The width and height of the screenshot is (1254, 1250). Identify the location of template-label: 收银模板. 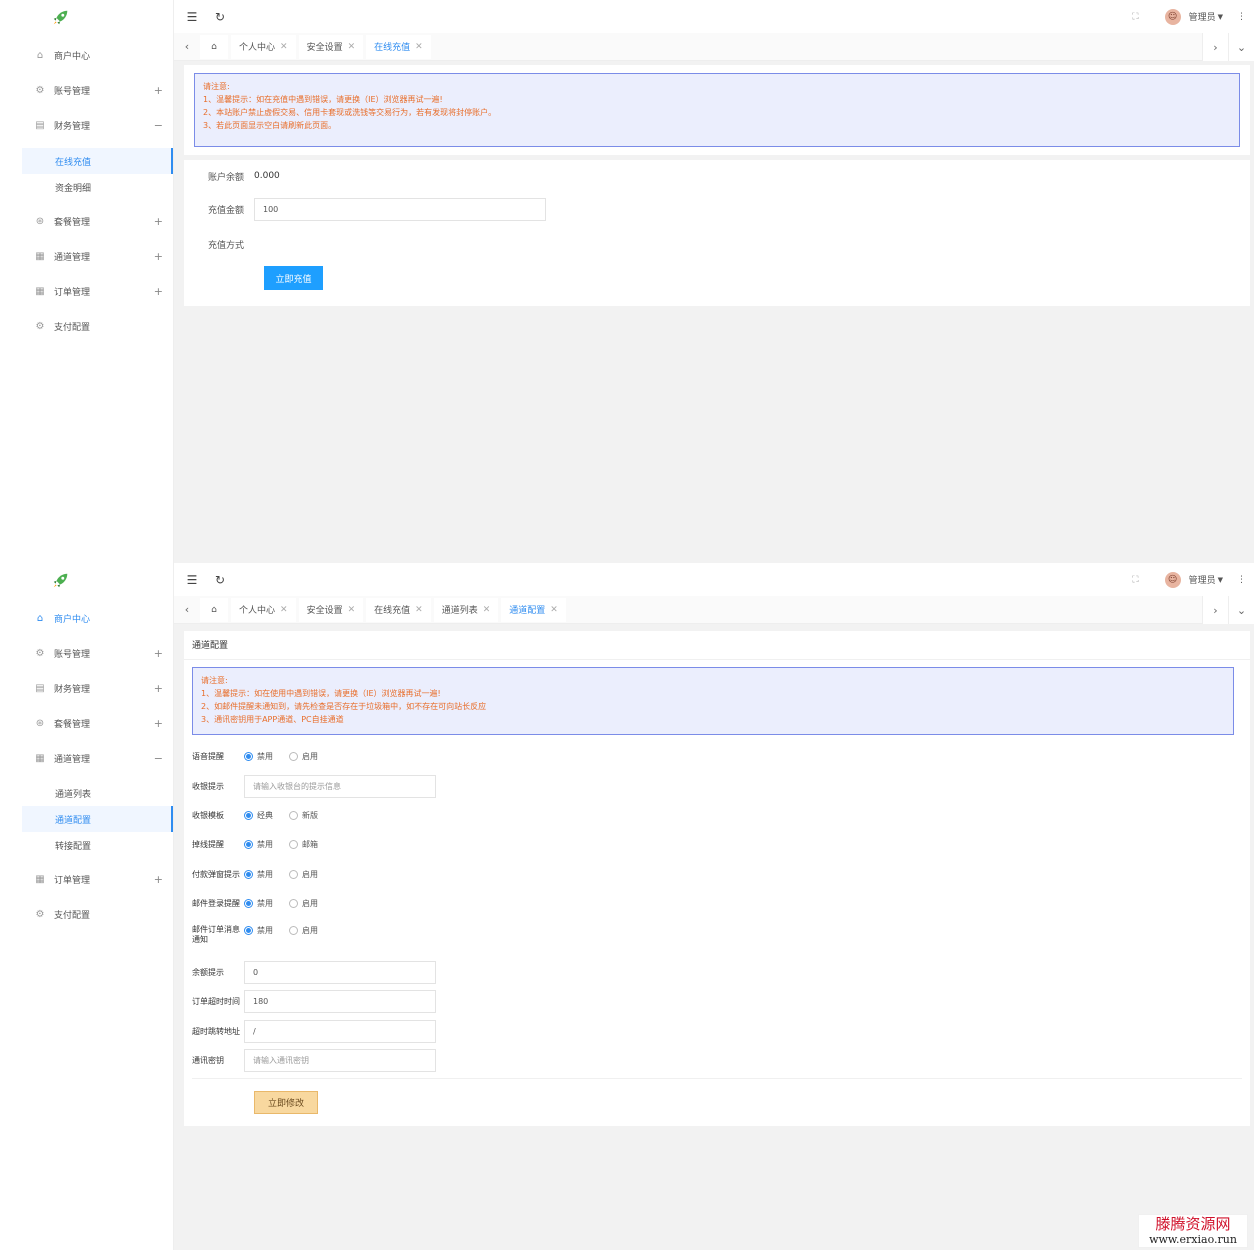
(208, 815).